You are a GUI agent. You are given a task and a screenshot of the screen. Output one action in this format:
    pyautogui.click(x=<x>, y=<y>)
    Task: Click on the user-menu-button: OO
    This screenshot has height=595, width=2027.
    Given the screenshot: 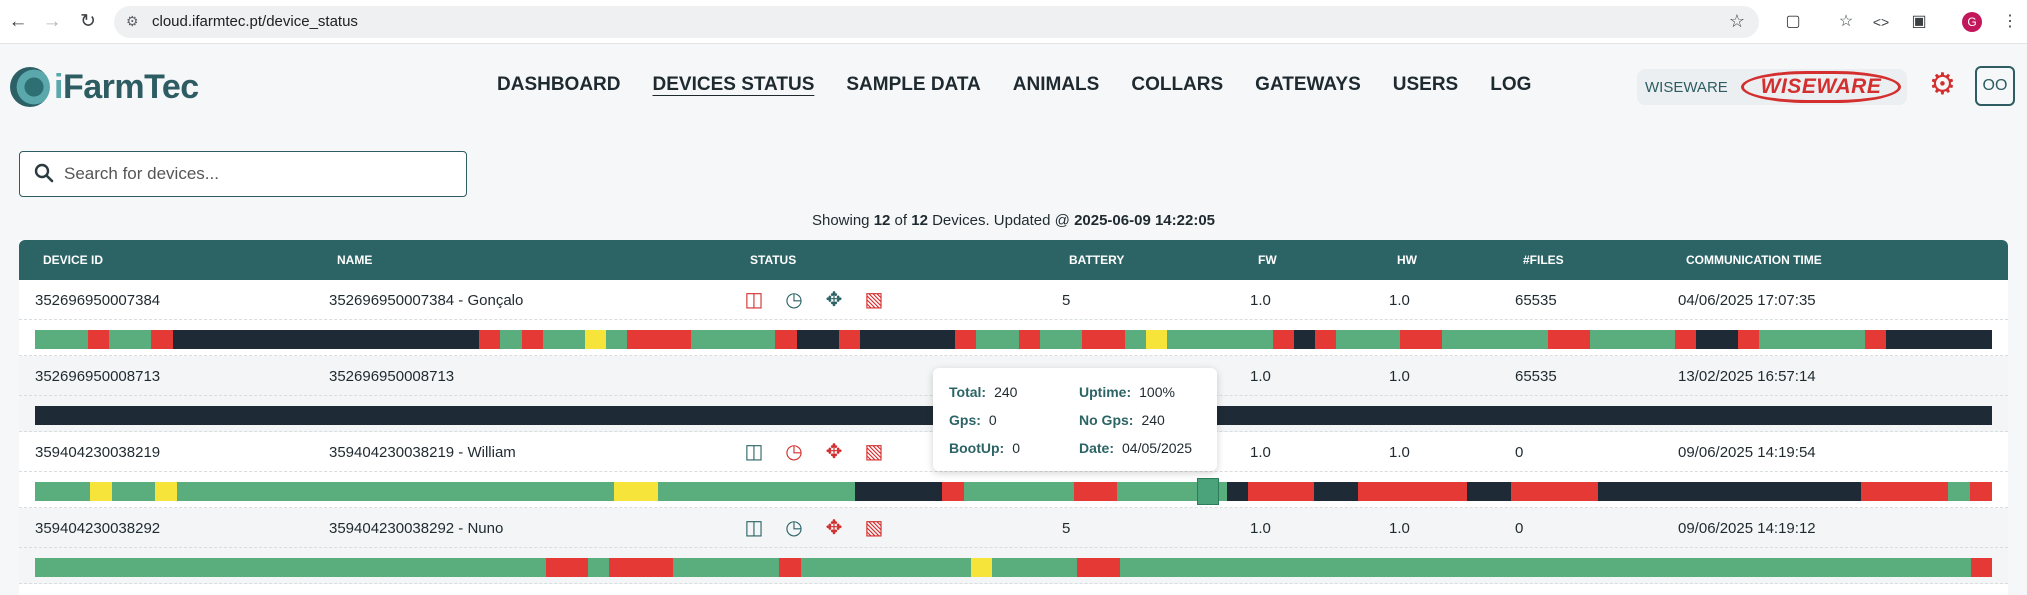 What is the action you would take?
    pyautogui.click(x=1995, y=86)
    